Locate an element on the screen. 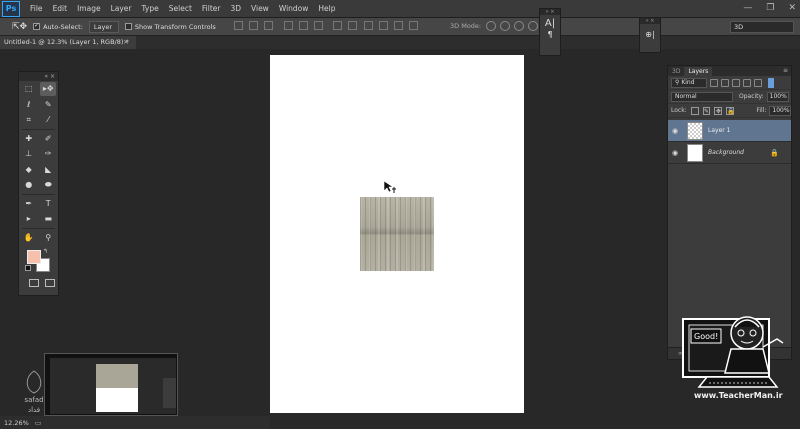 The width and height of the screenshot is (800, 429). swap-colors-icon: ↰ is located at coordinates (45, 251).